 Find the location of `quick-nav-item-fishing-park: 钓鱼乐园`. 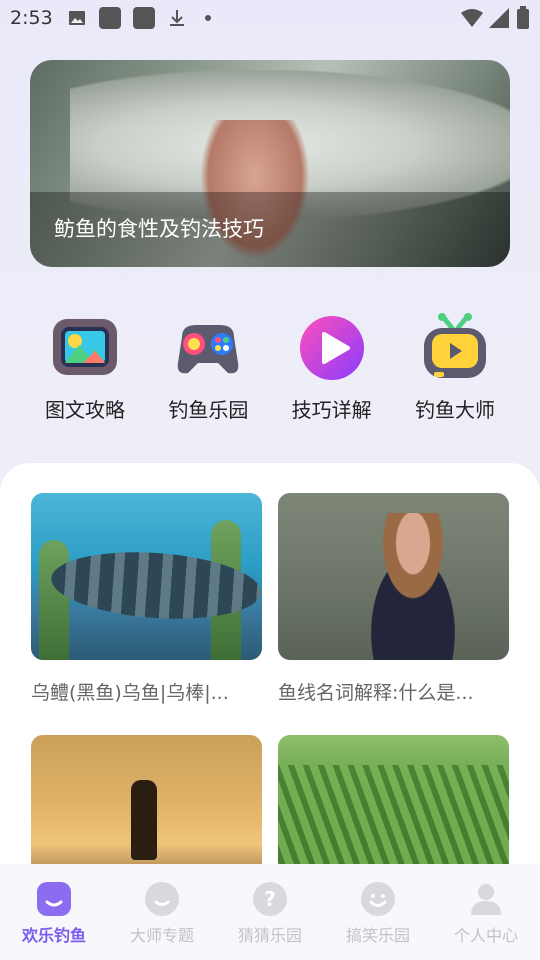

quick-nav-item-fishing-park: 钓鱼乐园 is located at coordinates (208, 372).